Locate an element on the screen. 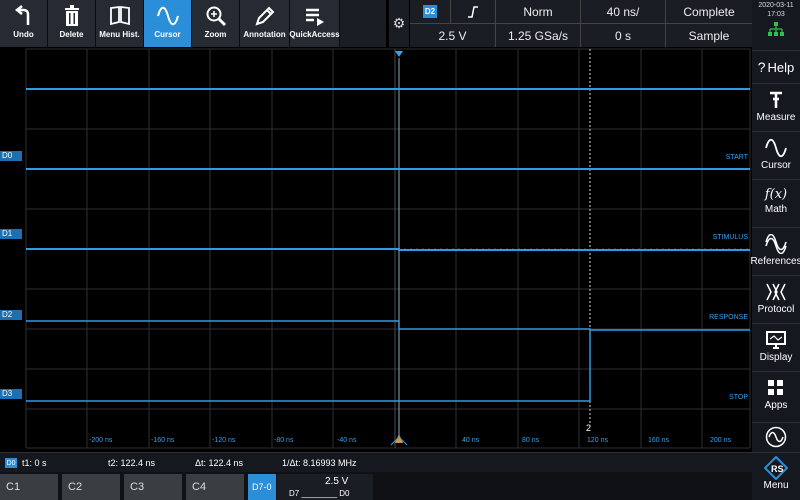 The width and height of the screenshot is (800, 500). menu-hist-button: Menu Hist. is located at coordinates (120, 23).